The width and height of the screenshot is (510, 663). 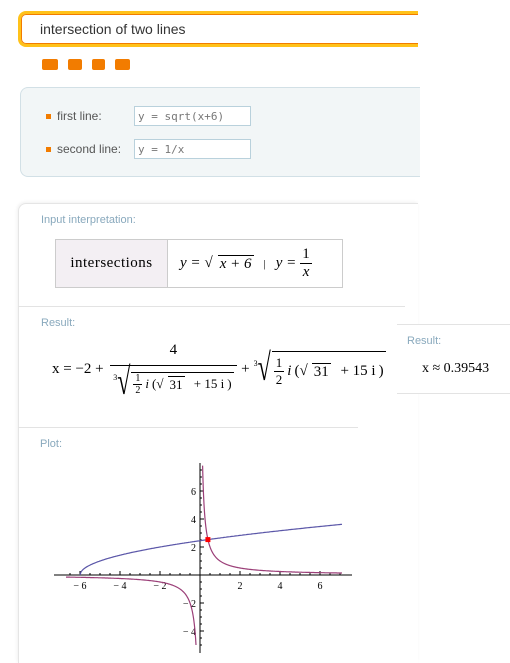 What do you see at coordinates (193, 548) in the screenshot?
I see `y-tick-label: 2` at bounding box center [193, 548].